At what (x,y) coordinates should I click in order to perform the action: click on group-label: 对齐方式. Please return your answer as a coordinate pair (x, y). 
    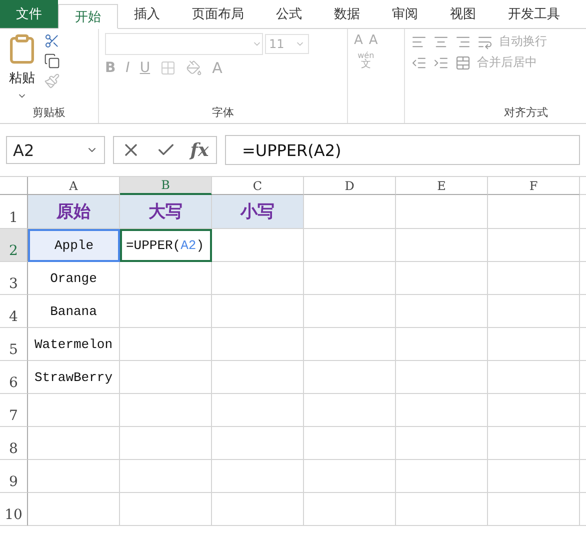
    Looking at the image, I should click on (526, 113).